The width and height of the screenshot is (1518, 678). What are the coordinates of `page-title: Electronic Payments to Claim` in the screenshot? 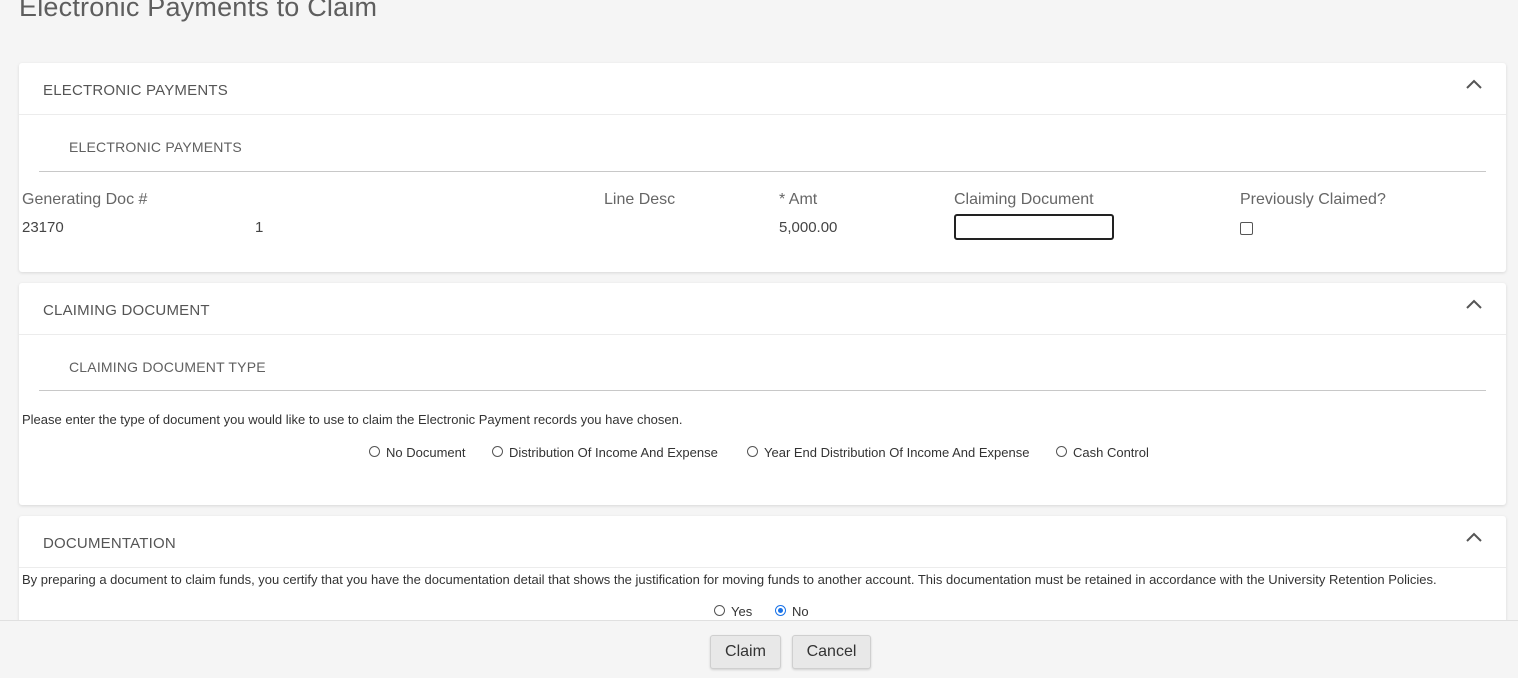 It's located at (198, 11).